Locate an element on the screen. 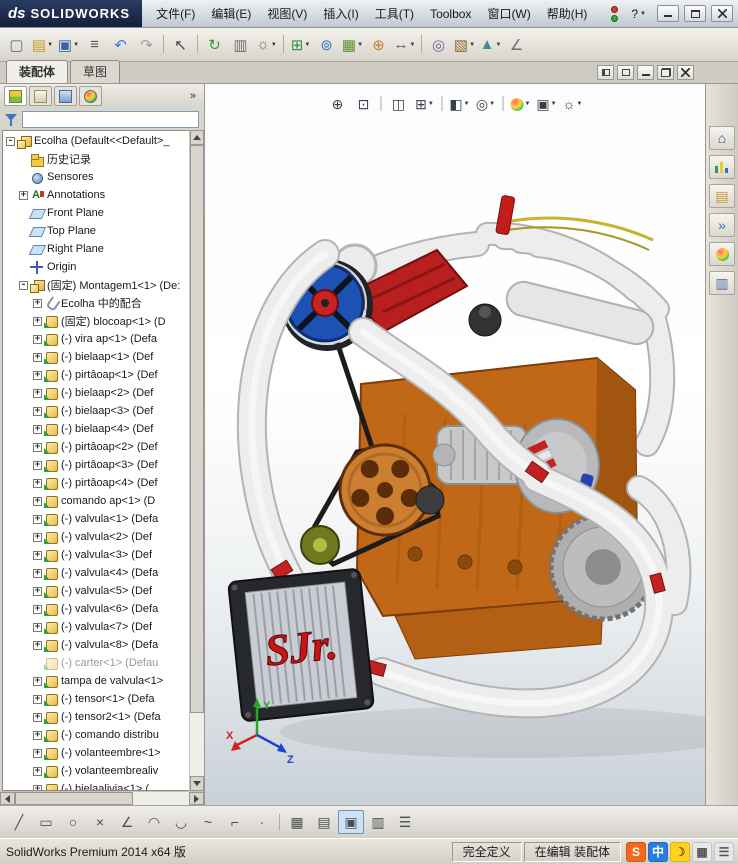 The height and width of the screenshot is (864, 738). ime-skin-icon: ☽ is located at coordinates (680, 851).